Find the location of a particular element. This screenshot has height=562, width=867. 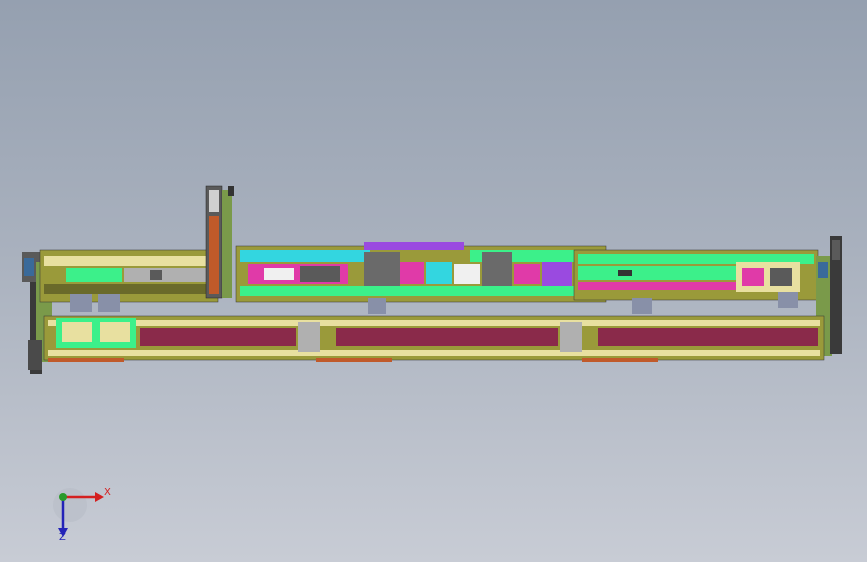

y-axis-point is located at coordinates (63, 497).